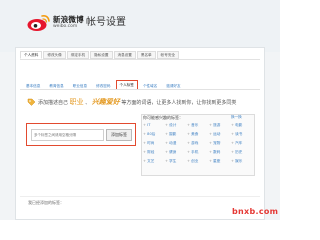  What do you see at coordinates (119, 135) in the screenshot?
I see `add-tag-button: 添加标签` at bounding box center [119, 135].